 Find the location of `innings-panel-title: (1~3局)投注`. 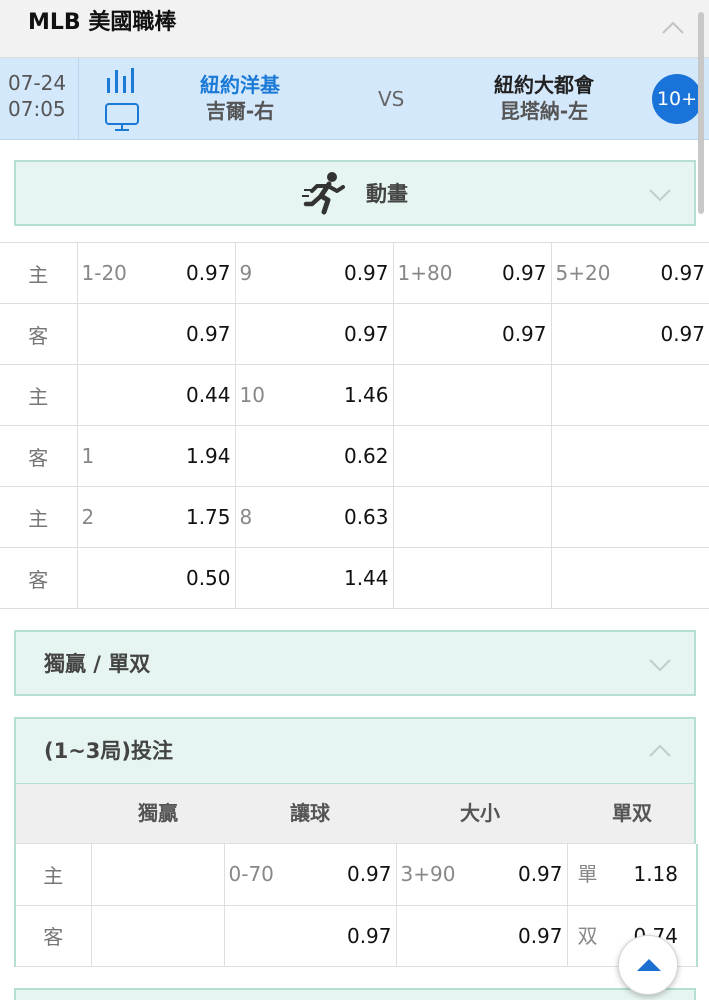

innings-panel-title: (1~3局)投注 is located at coordinates (109, 751).